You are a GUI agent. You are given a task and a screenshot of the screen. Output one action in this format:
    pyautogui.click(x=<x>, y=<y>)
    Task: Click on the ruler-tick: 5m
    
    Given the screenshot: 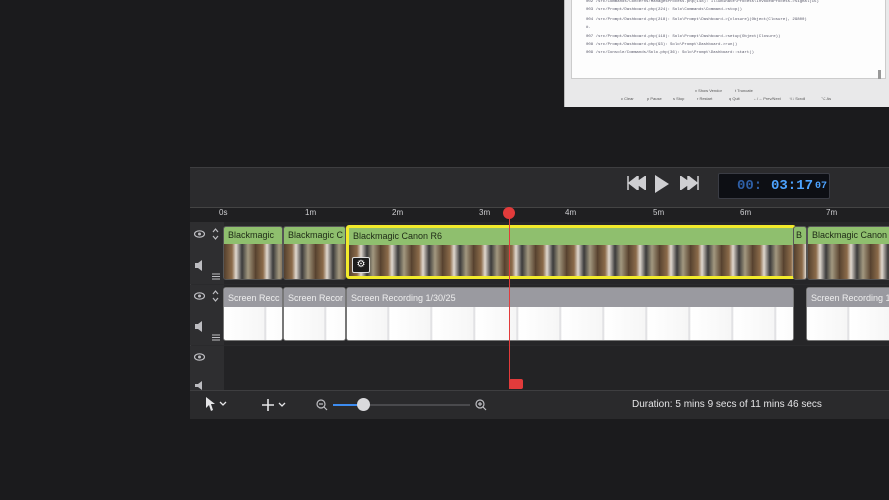 What is the action you would take?
    pyautogui.click(x=659, y=212)
    